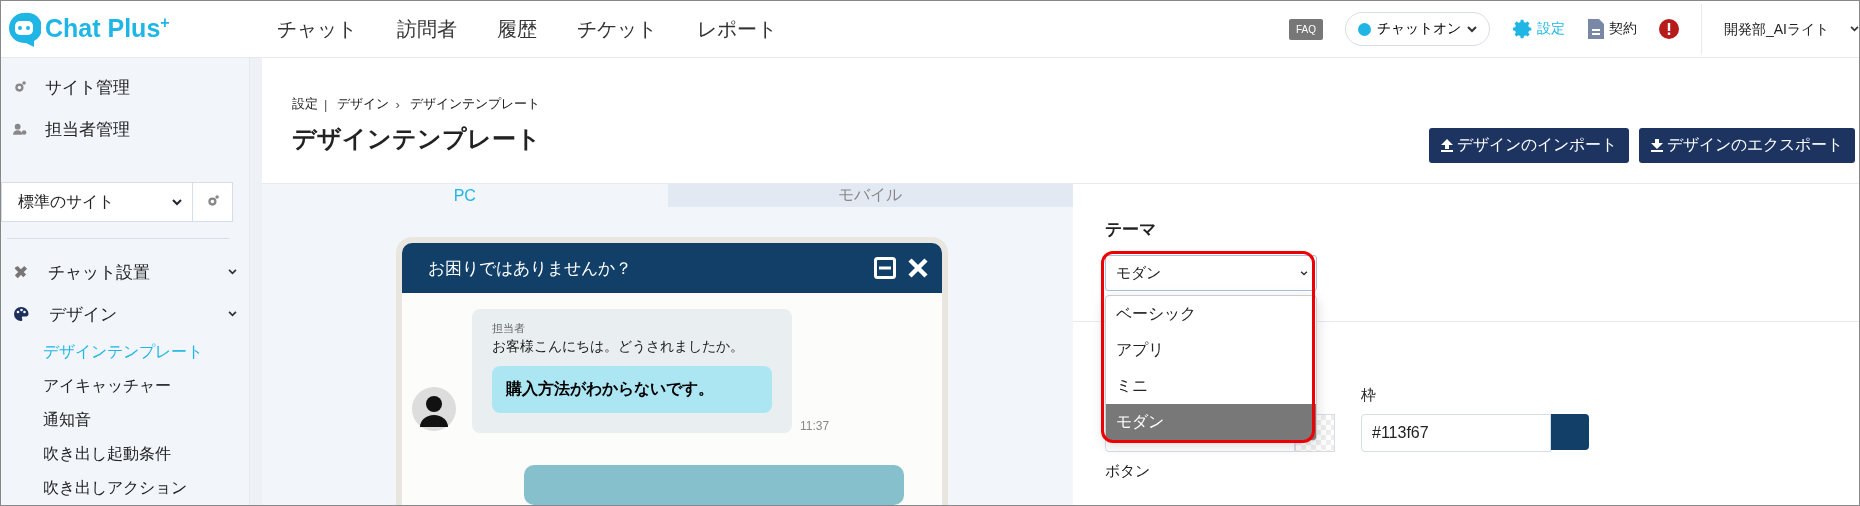  I want to click on page-title: デザインテンプレート, so click(416, 139).